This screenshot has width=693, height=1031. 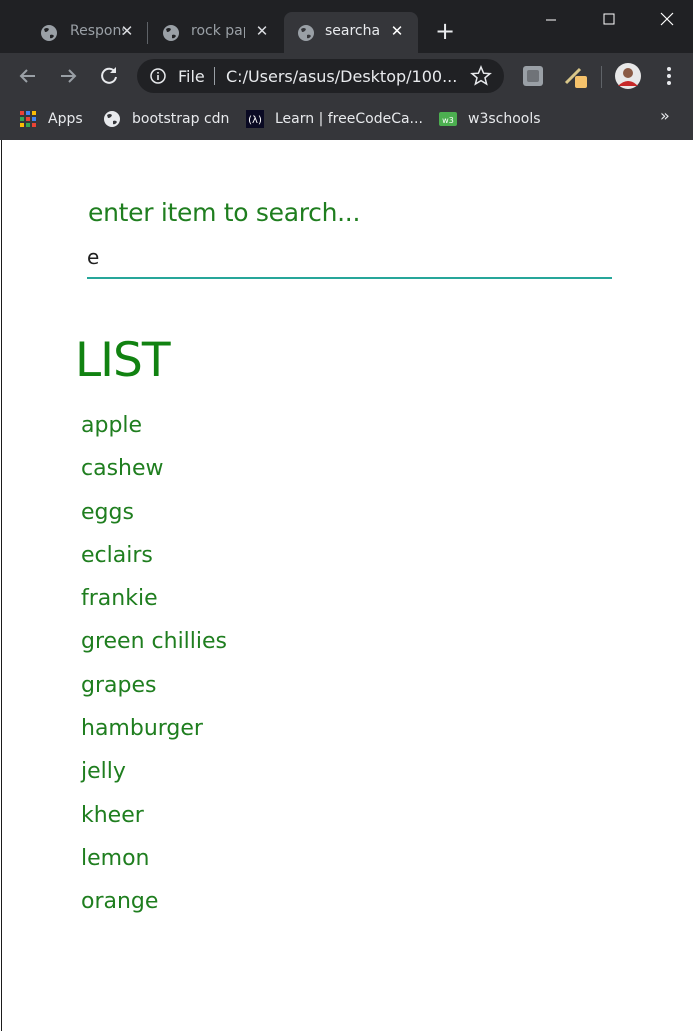 What do you see at coordinates (533, 76) in the screenshot?
I see `extension-icon` at bounding box center [533, 76].